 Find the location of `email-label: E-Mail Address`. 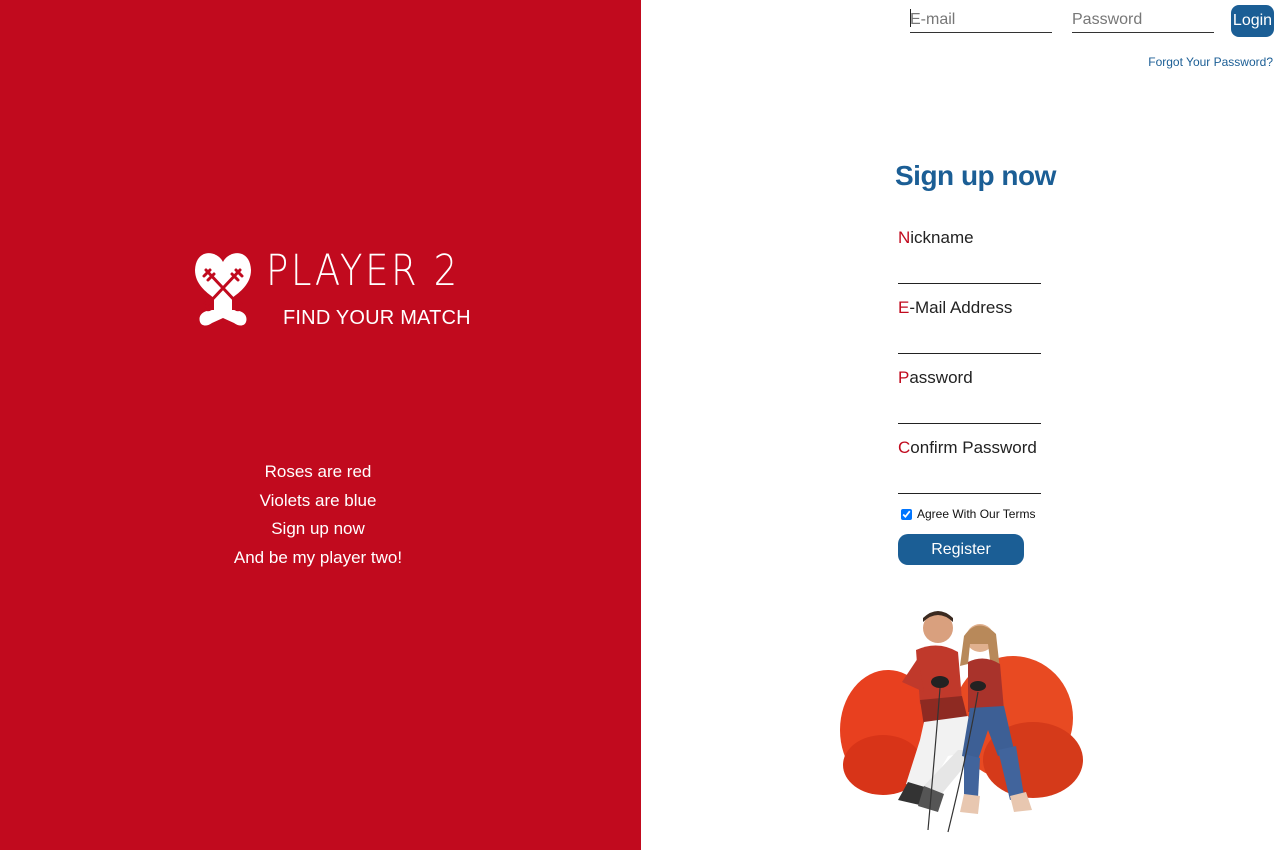

email-label: E-Mail Address is located at coordinates (969, 308).